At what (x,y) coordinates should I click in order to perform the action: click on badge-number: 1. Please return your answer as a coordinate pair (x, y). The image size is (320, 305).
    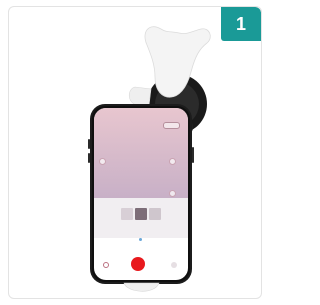
    Looking at the image, I should click on (240, 23).